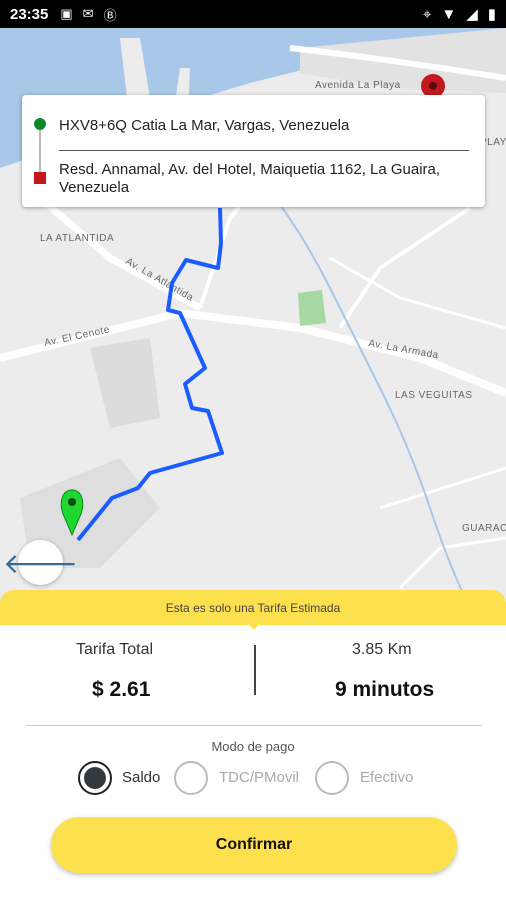 This screenshot has height=900, width=506. I want to click on arrow-left-icon: 🡐, so click(40, 563).